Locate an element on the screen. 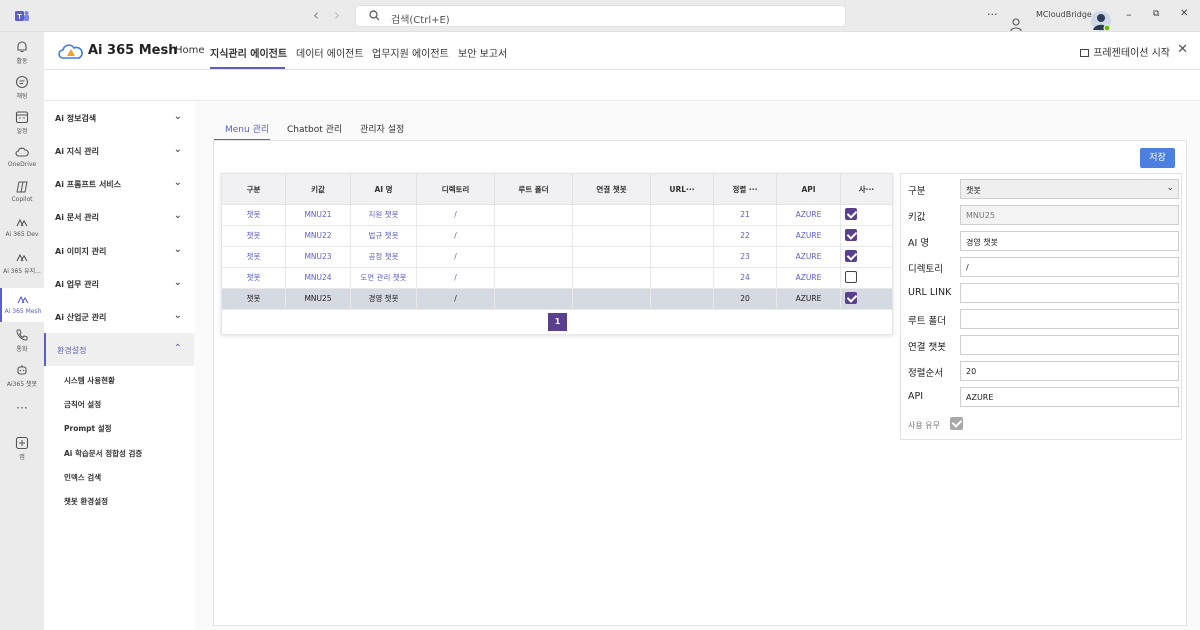 The height and width of the screenshot is (630, 1200). sidebar-item-prompt: Ai 프롬프트 서비스 ⌄ is located at coordinates (119, 183).